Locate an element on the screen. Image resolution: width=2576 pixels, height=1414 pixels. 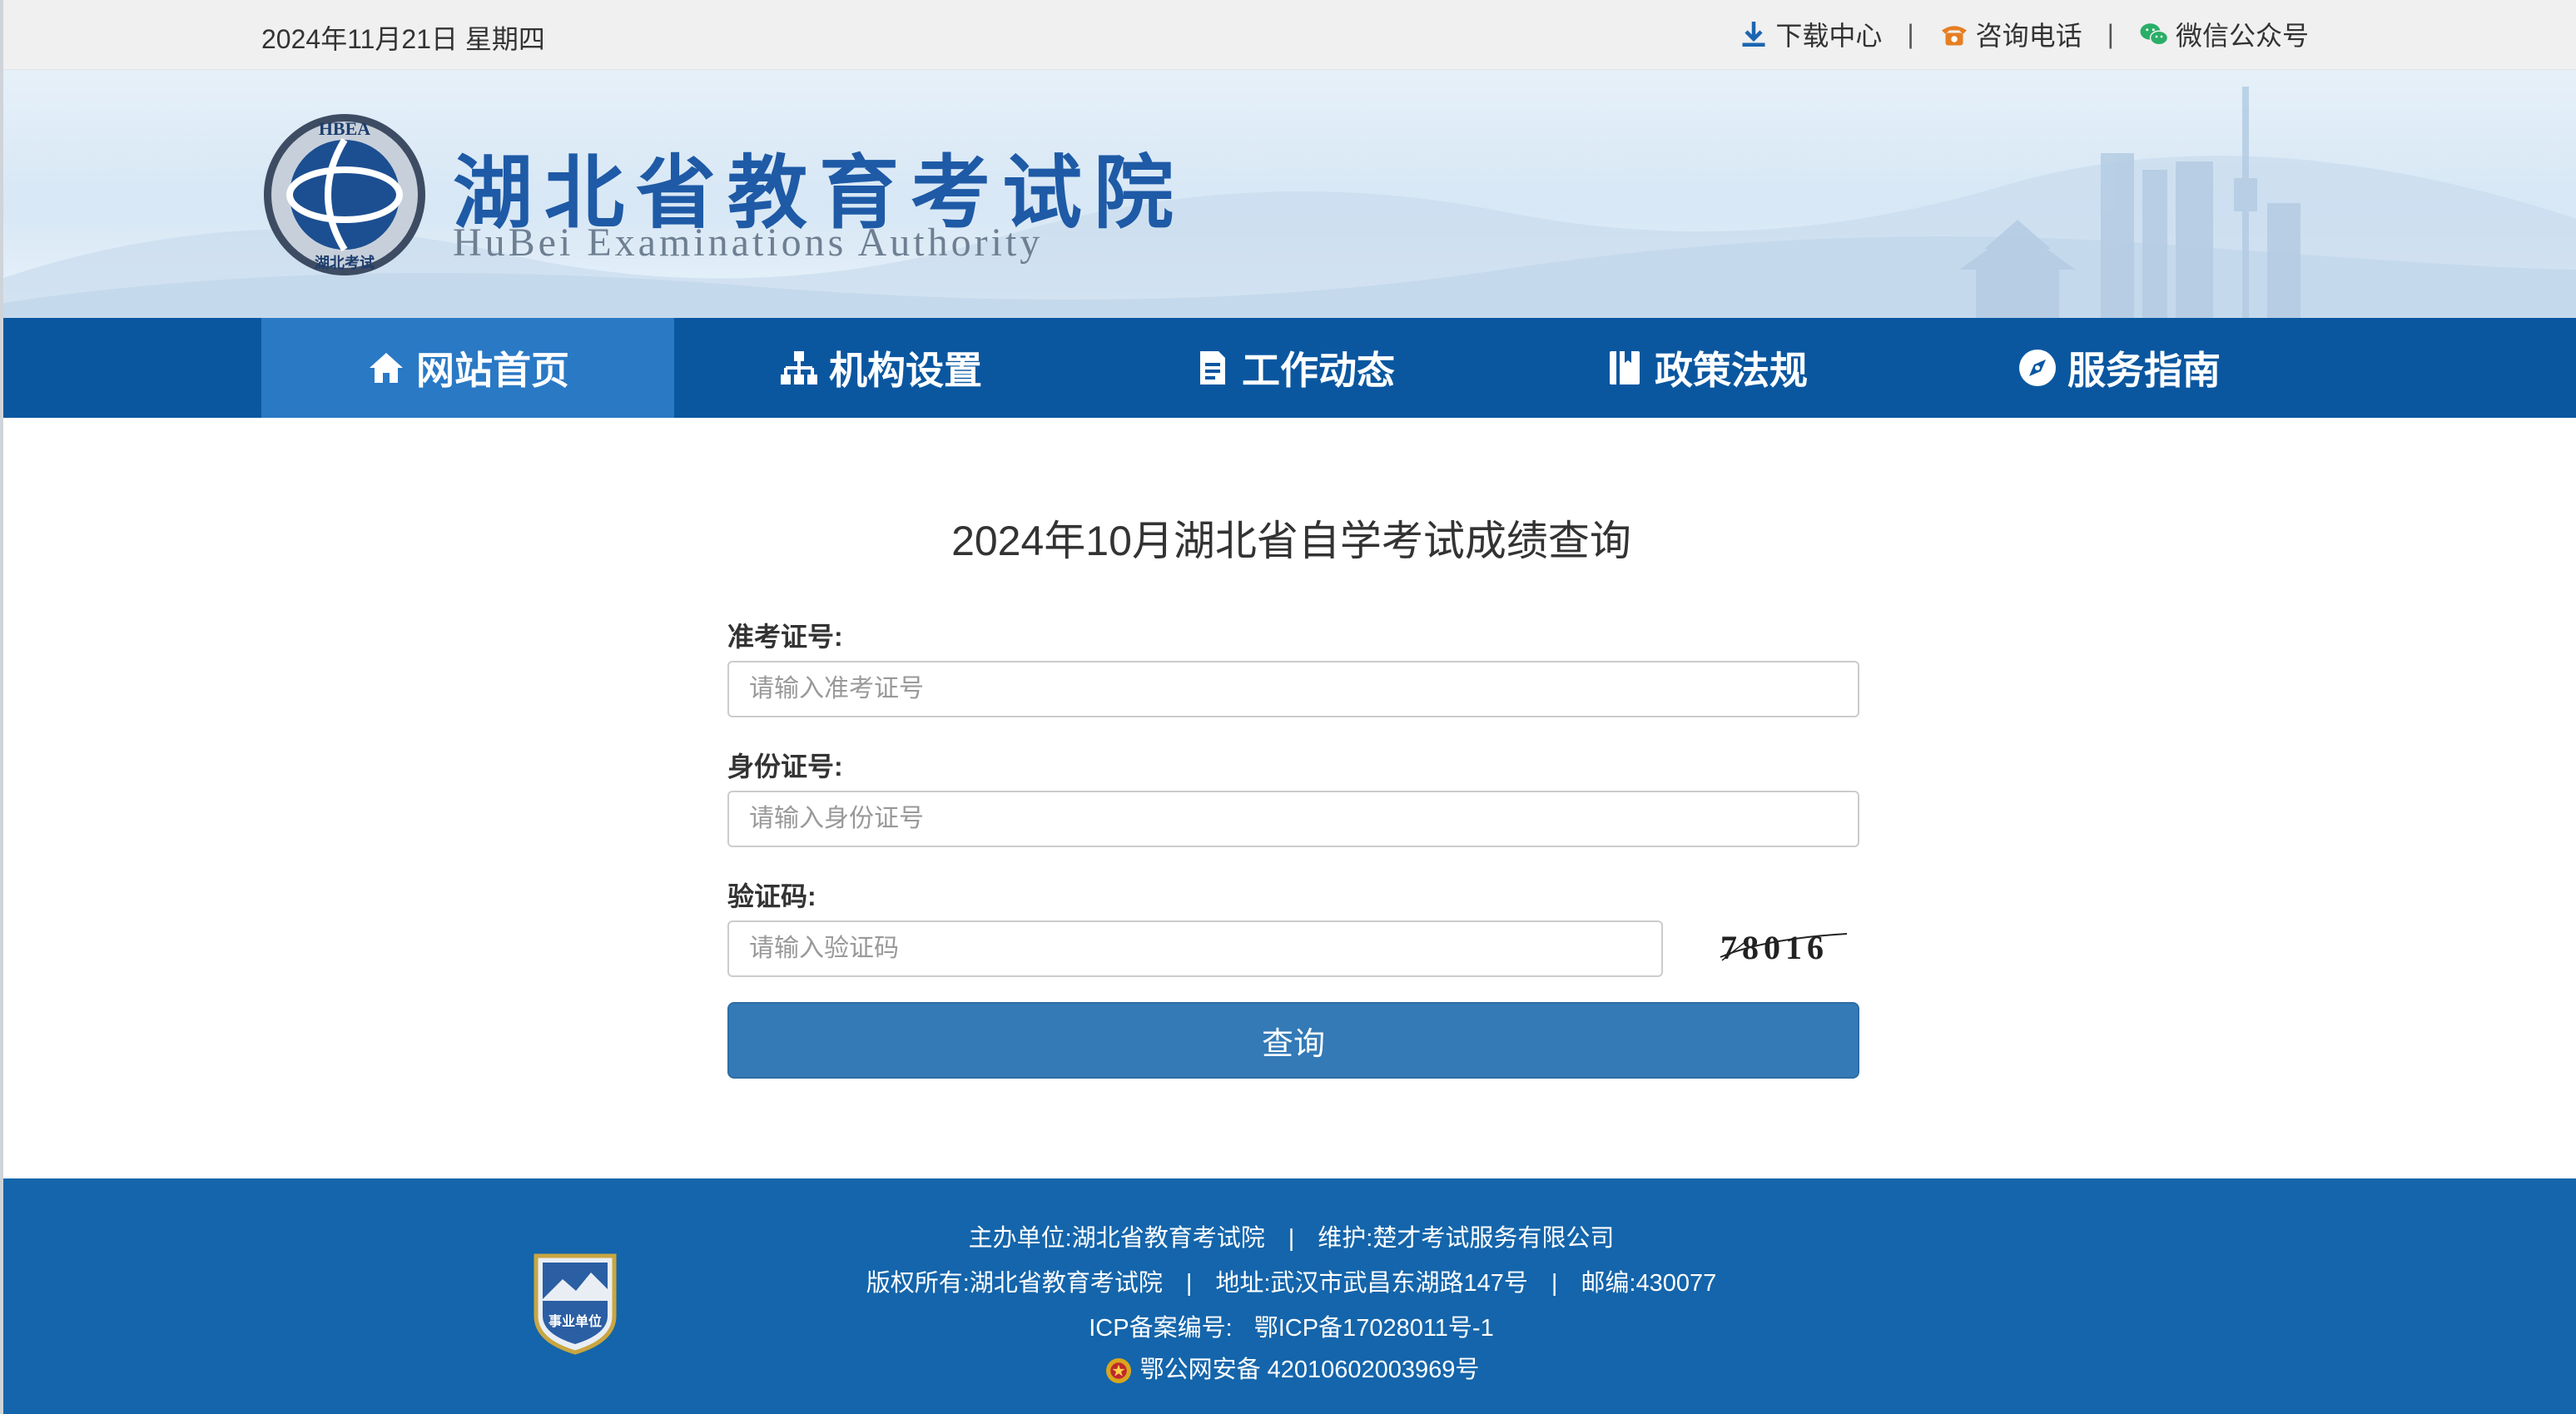
footer-line-copyright: 版权所有:湖北省教育考试院 | 地址:武汉市武昌东湖路147号 | 邮编:430077 is located at coordinates (1289, 1280).